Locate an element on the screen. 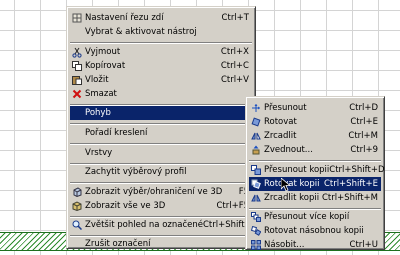  submenu-item-mirror: Zrcadlit Ctrl+M is located at coordinates (315, 136).